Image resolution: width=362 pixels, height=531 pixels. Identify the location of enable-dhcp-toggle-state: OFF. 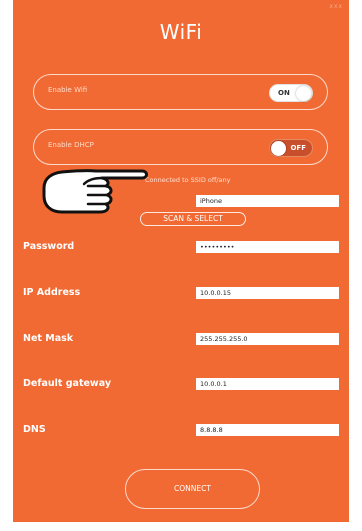
(298, 148).